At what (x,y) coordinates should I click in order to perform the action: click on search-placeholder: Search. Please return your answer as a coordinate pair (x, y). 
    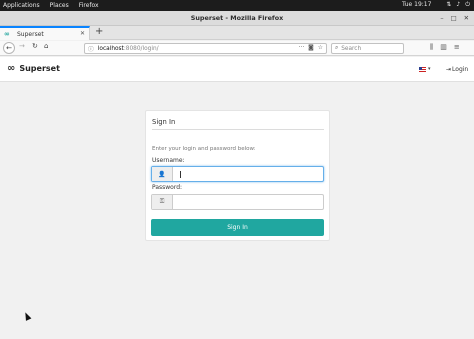
    Looking at the image, I should click on (351, 48).